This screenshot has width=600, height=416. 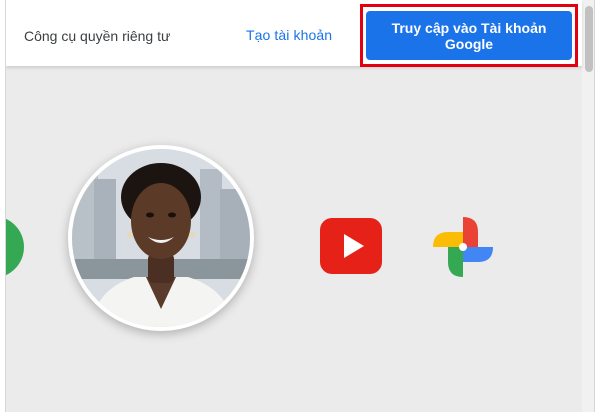 I want to click on profile-photo-frame, so click(x=161, y=238).